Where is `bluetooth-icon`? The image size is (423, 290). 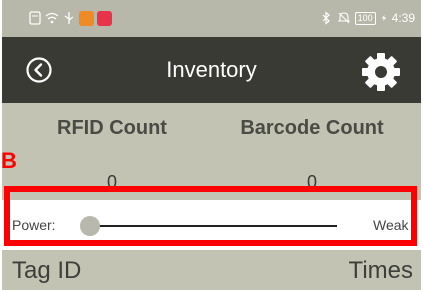 bluetooth-icon is located at coordinates (326, 18).